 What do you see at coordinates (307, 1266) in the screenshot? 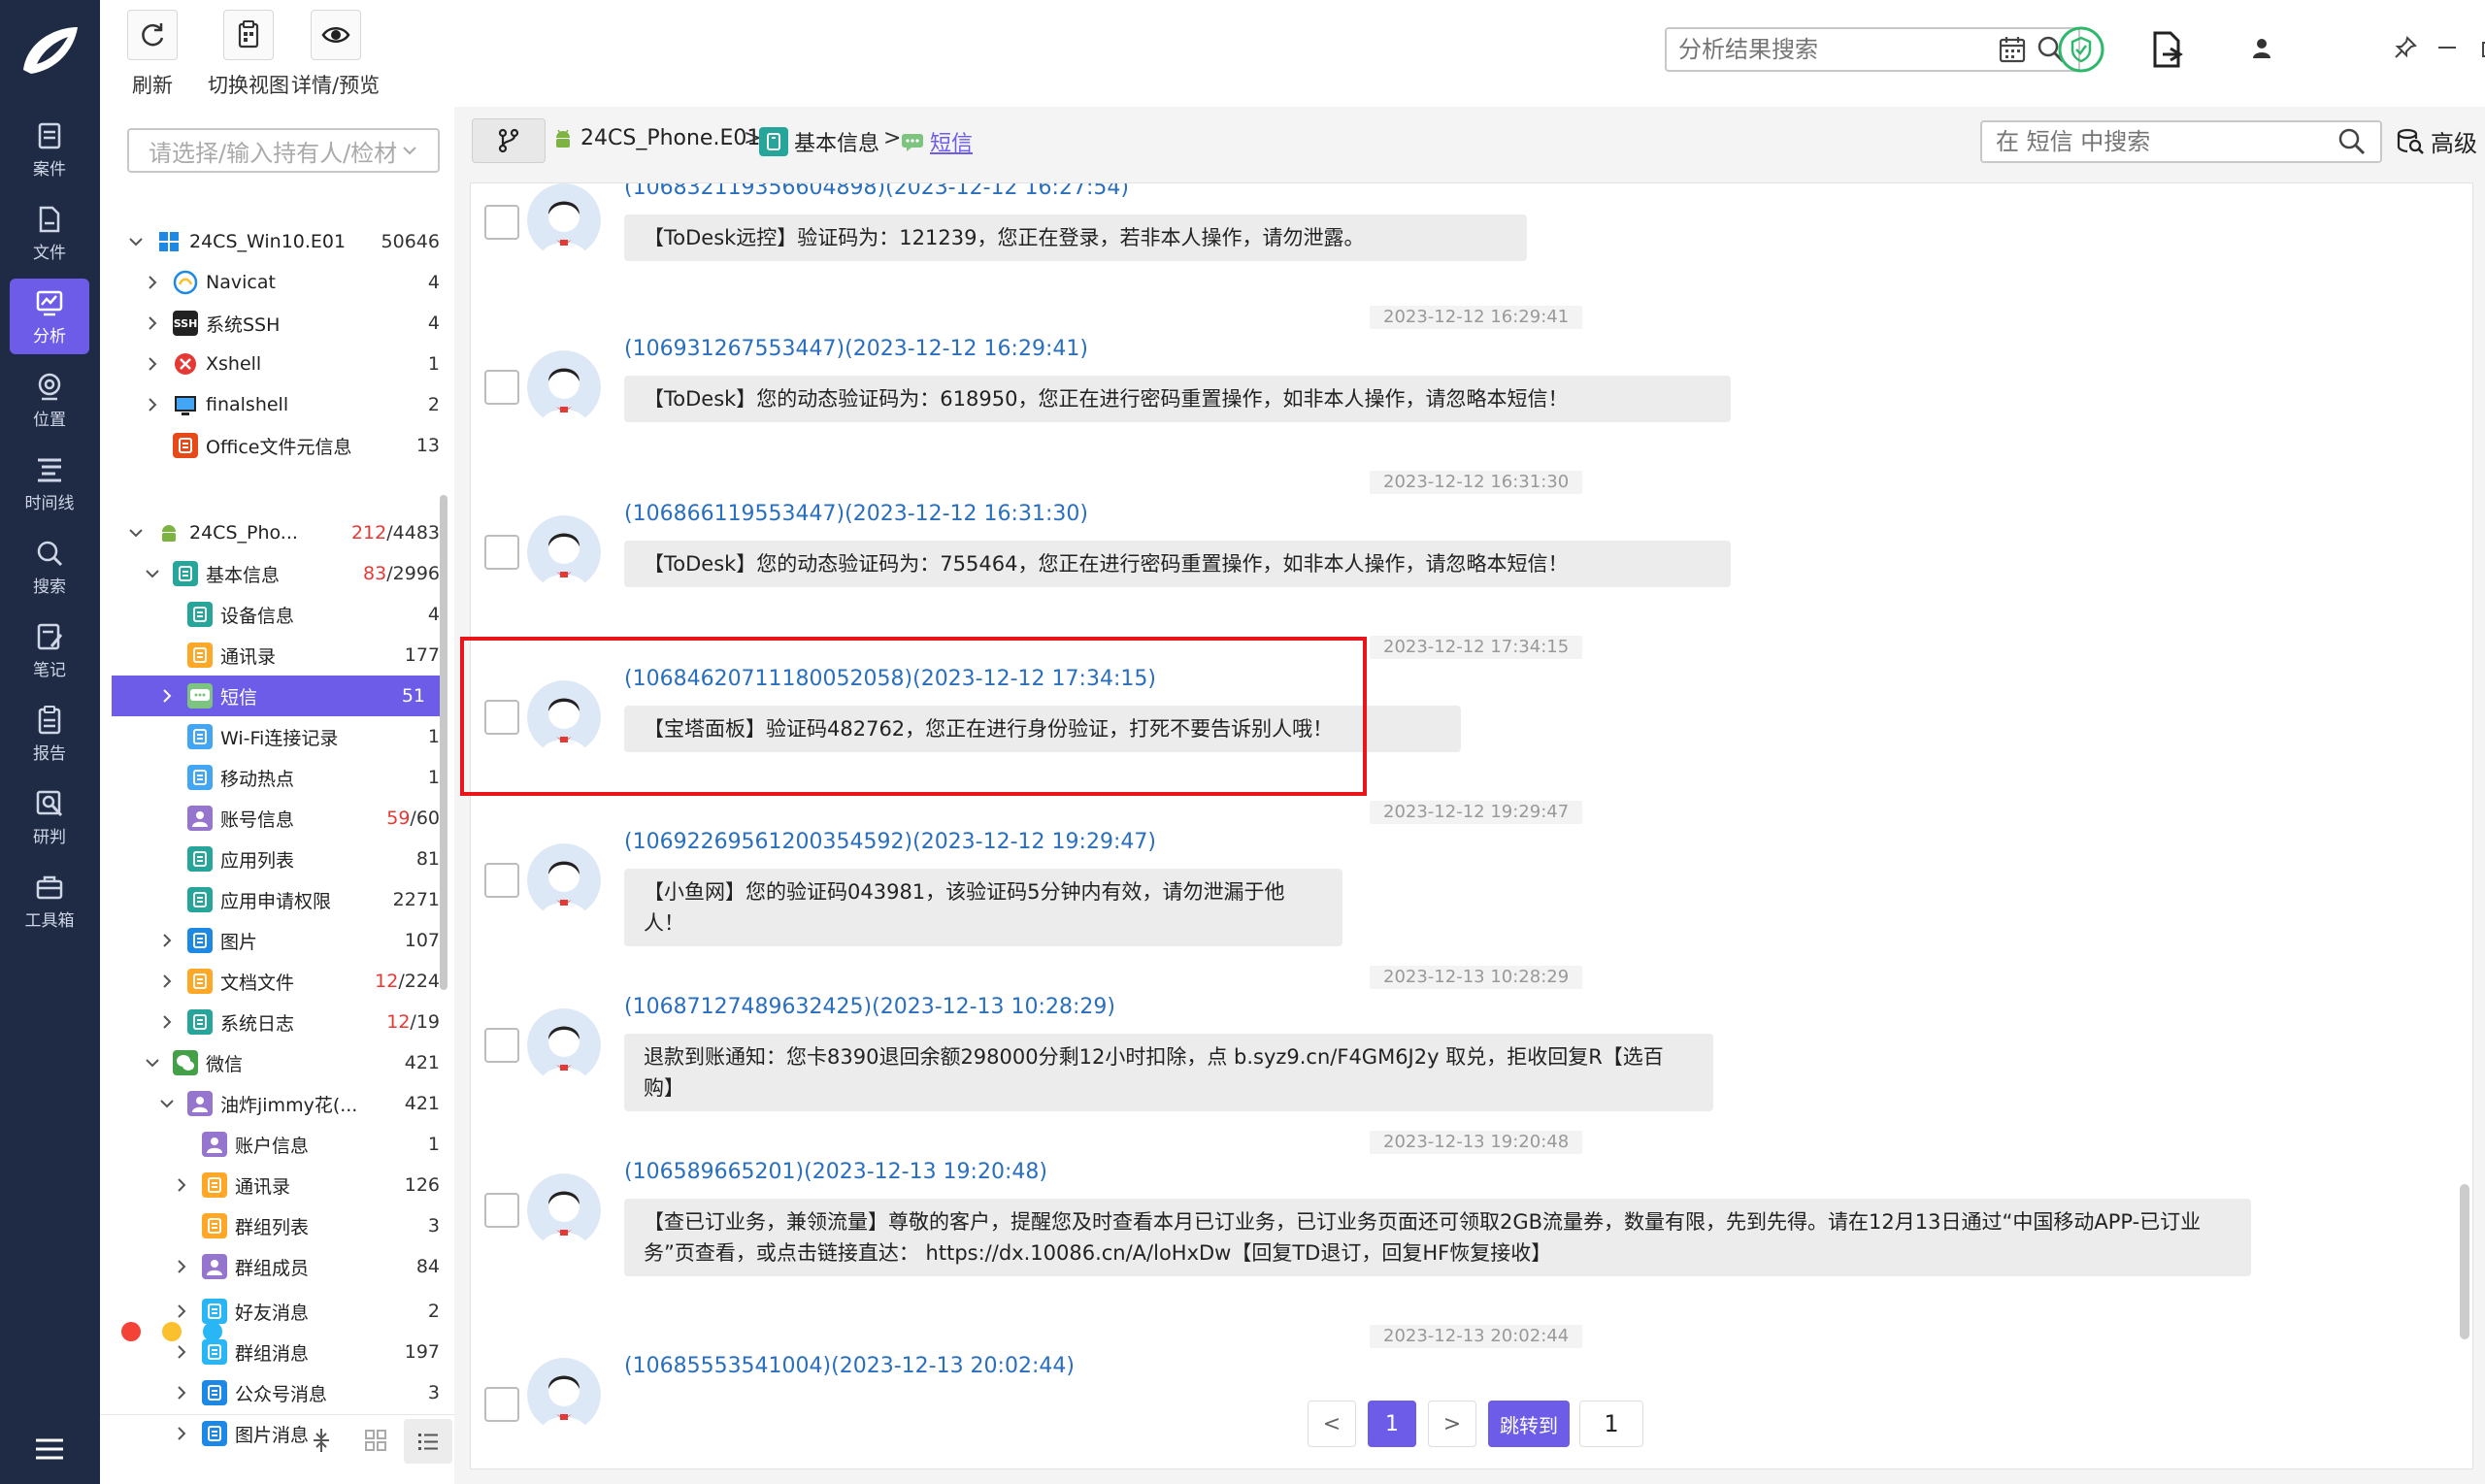
I see `tree-item: 群组成员 84` at bounding box center [307, 1266].